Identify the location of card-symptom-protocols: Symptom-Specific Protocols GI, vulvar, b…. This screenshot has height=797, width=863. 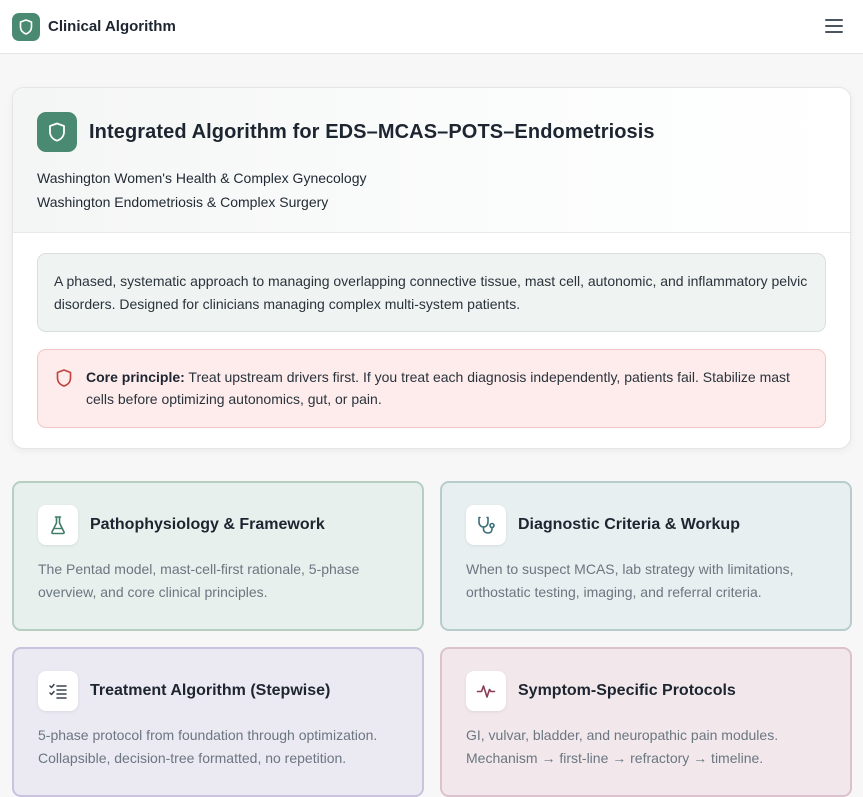
(646, 722).